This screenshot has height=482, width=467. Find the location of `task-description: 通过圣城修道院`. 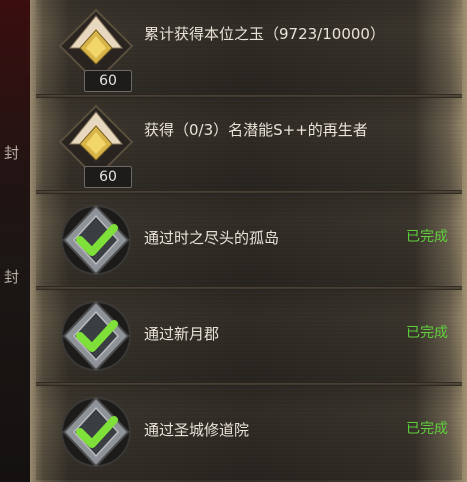

task-description: 通过圣城修道院 is located at coordinates (197, 430).